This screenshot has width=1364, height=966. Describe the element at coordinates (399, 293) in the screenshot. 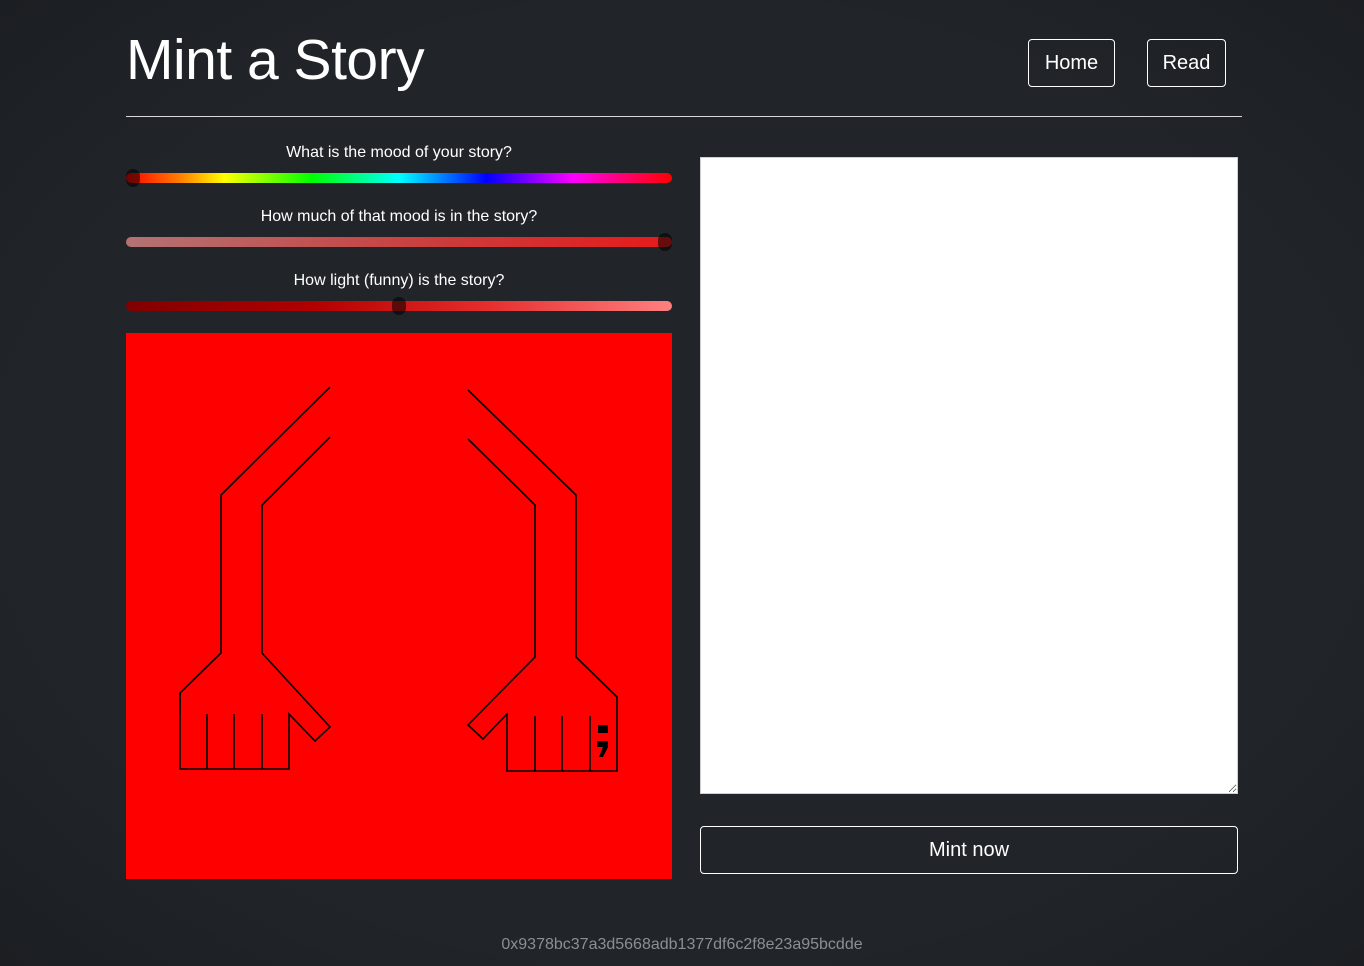

I see `lightness-slider-group: How light (funny) is the story?` at that location.